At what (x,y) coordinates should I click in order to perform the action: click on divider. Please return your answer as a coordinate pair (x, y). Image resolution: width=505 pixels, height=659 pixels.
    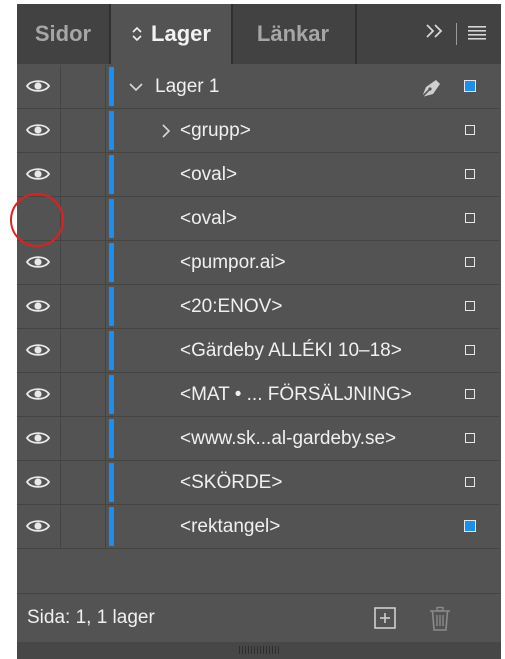
    Looking at the image, I should click on (456, 34).